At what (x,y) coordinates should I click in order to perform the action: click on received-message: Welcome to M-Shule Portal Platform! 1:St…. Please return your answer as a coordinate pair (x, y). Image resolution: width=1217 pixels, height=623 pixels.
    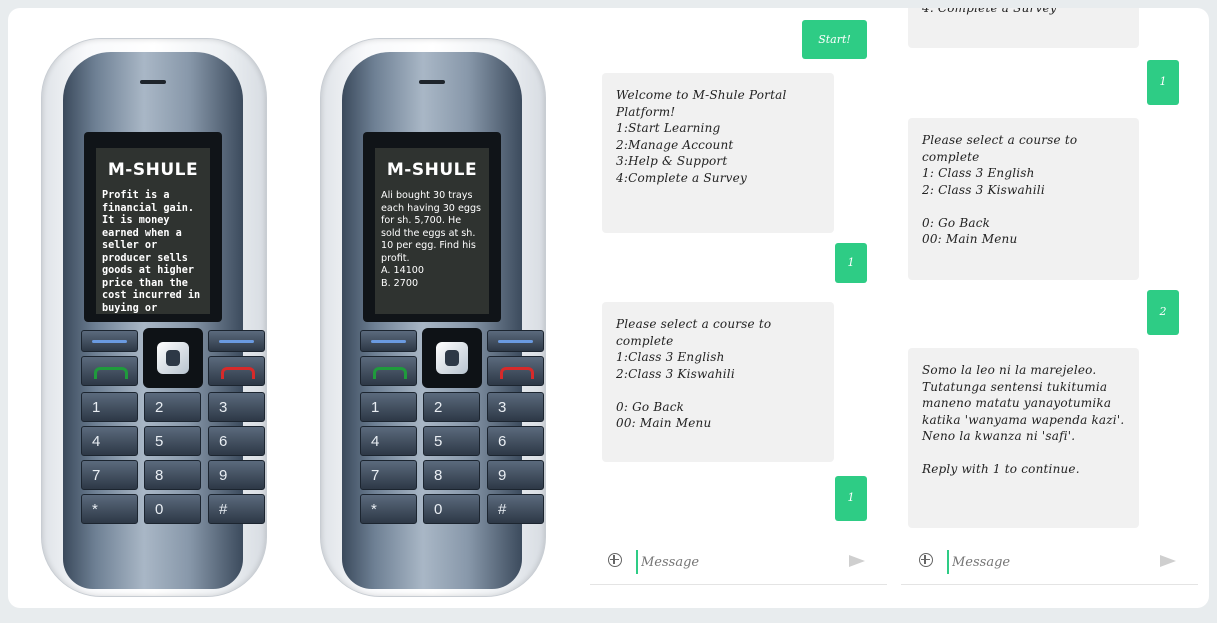
    Looking at the image, I should click on (718, 153).